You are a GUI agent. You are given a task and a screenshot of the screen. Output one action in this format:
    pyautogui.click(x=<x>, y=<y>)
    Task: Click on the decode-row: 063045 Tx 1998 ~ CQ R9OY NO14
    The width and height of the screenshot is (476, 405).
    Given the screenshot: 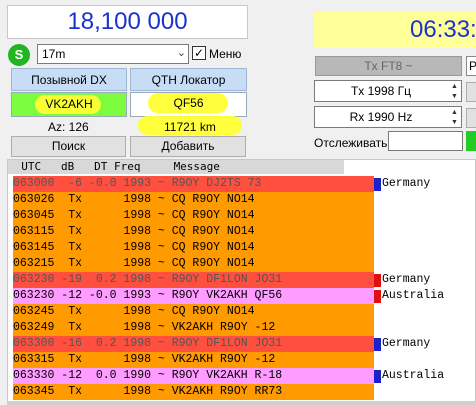 What is the action you would take?
    pyautogui.click(x=241, y=216)
    